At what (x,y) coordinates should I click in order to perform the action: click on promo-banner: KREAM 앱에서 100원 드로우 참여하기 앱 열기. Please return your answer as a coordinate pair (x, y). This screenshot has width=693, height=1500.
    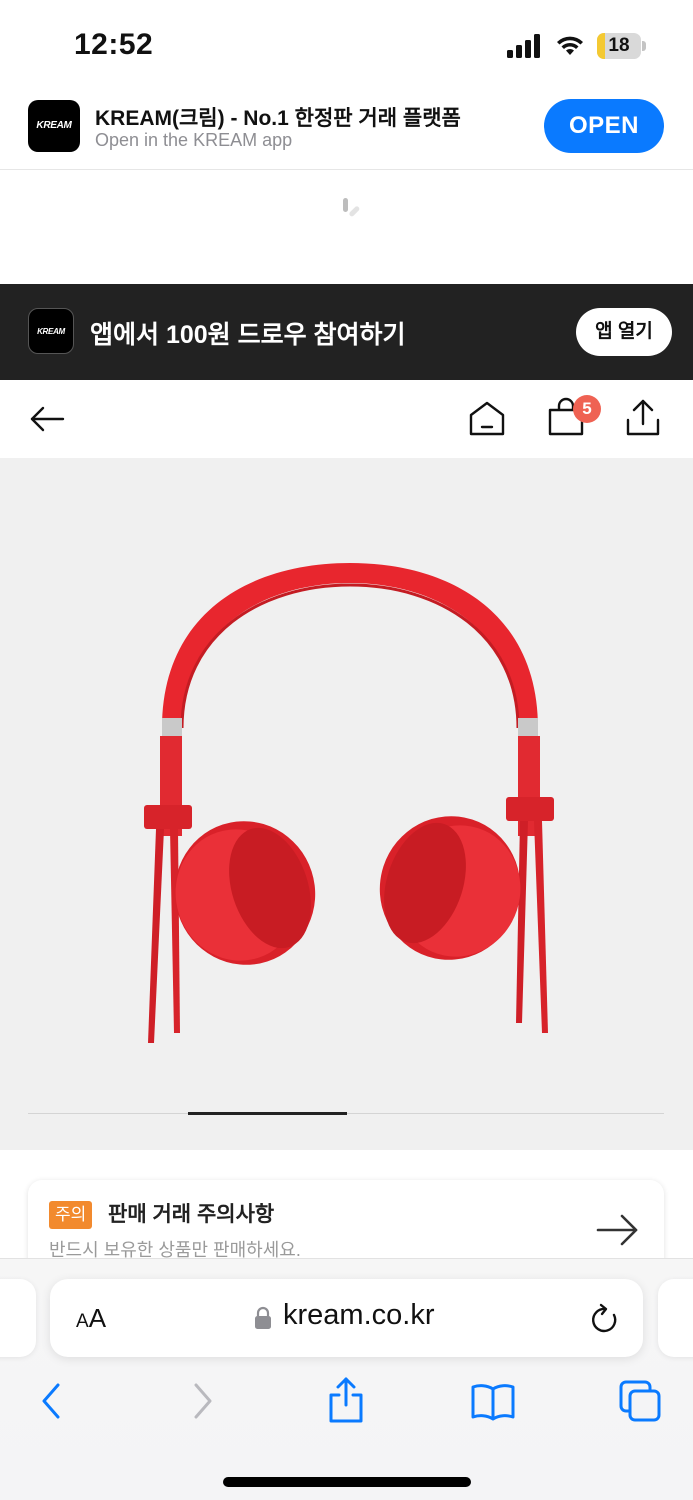
    Looking at the image, I should click on (346, 332).